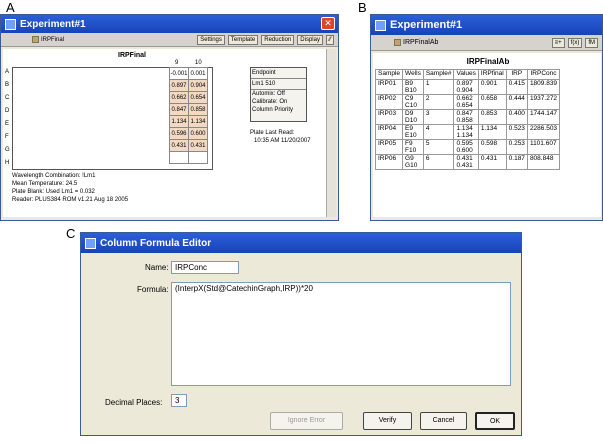 The width and height of the screenshot is (603, 444). Describe the element at coordinates (179, 133) in the screenshot. I see `cell: 0.596` at that location.